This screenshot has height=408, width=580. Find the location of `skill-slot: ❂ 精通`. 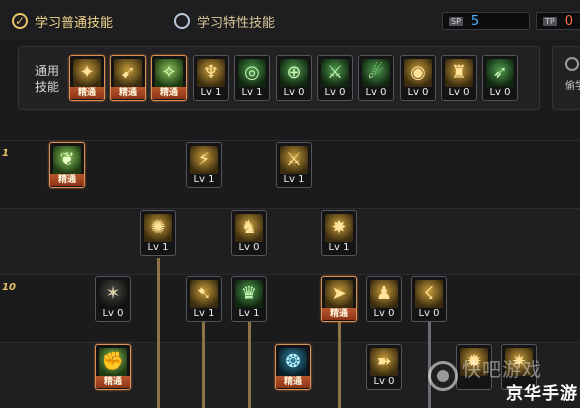

skill-slot: ❂ 精通 is located at coordinates (293, 367).